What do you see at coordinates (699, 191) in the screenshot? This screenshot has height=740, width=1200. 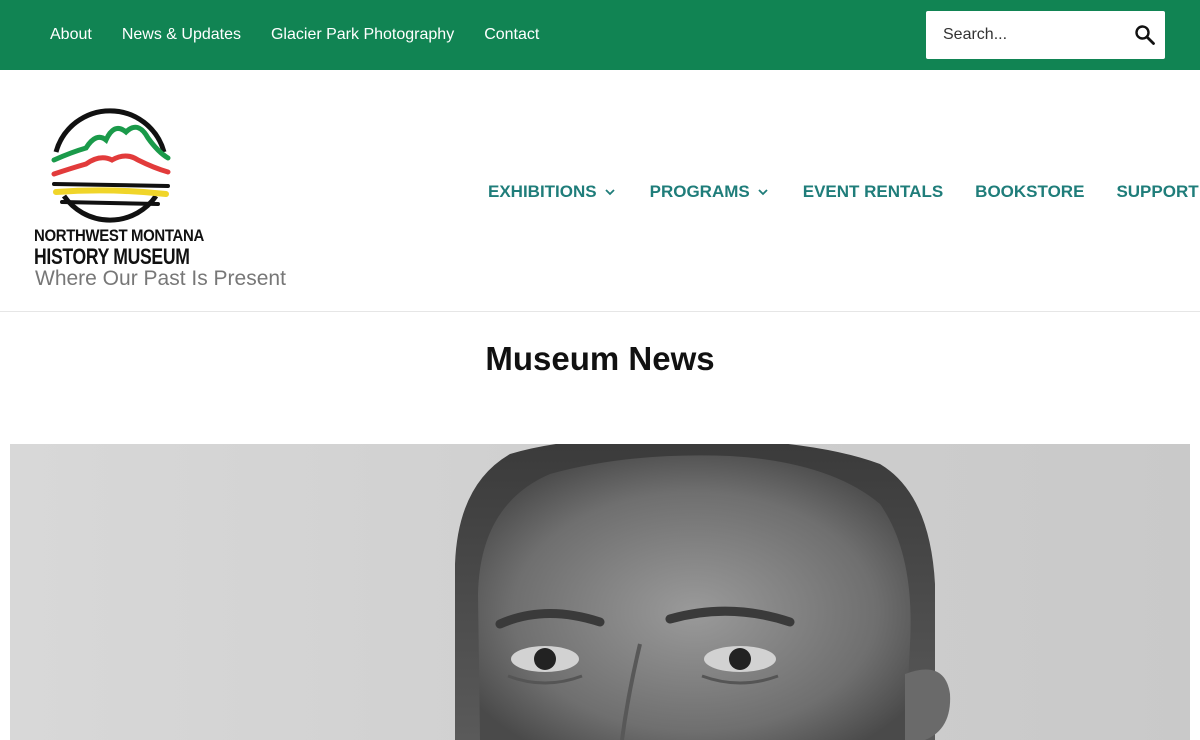 I see `main-nav-programs-label: PROGRAMS` at bounding box center [699, 191].